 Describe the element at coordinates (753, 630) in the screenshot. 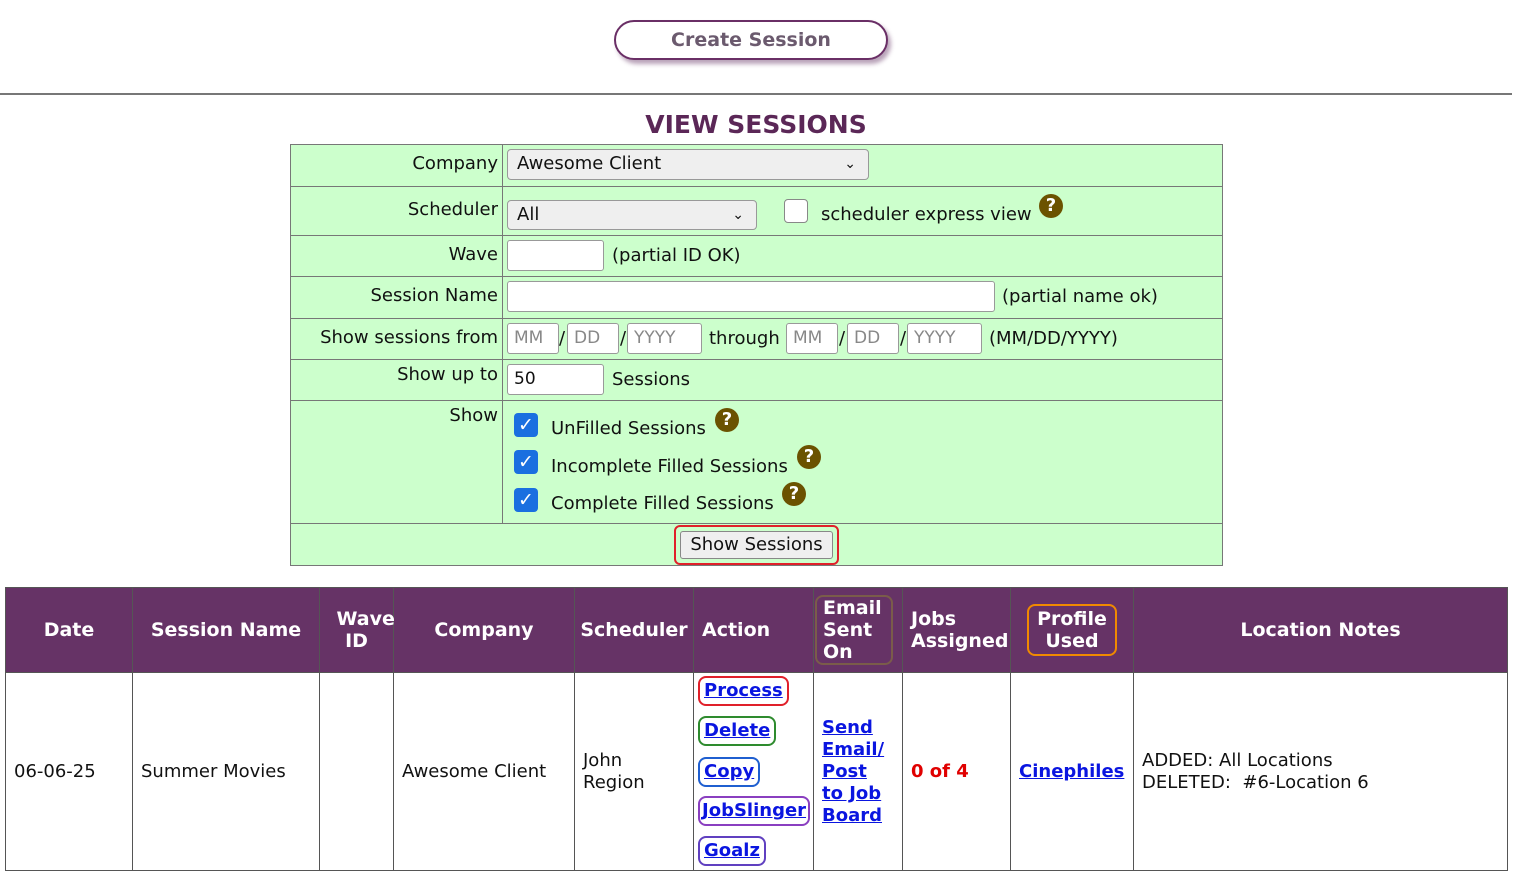

I see `header-action: Action` at that location.